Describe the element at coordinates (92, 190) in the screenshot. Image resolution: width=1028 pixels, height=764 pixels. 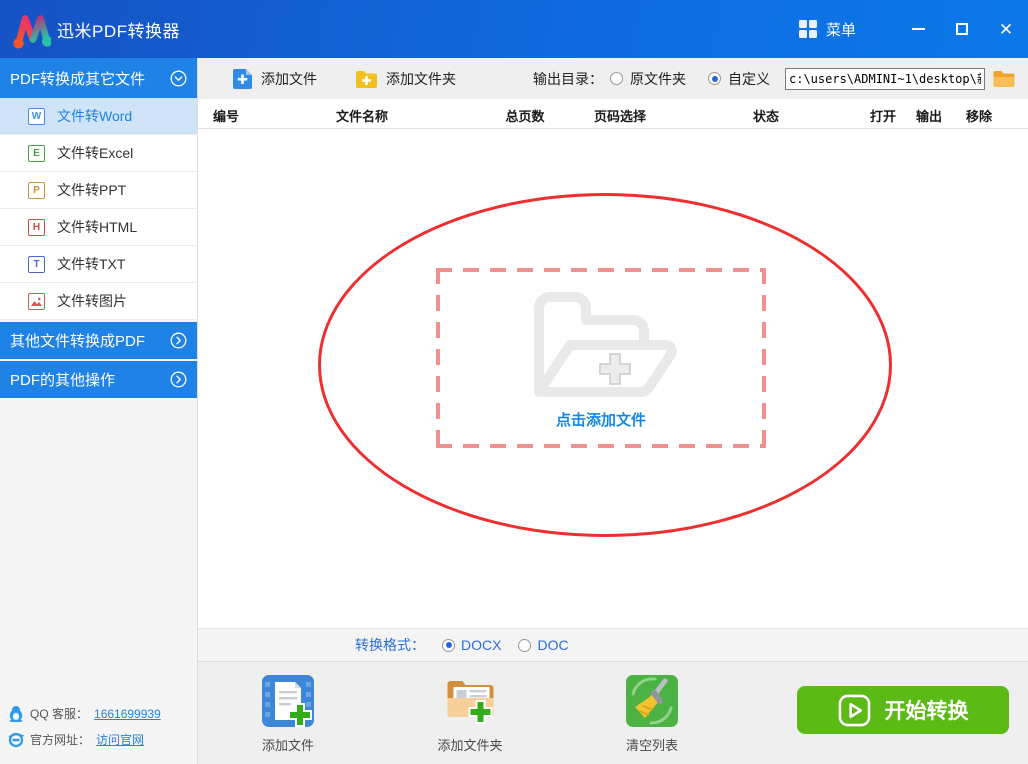
I see `sidebar-item-label: 文件转PPT` at that location.